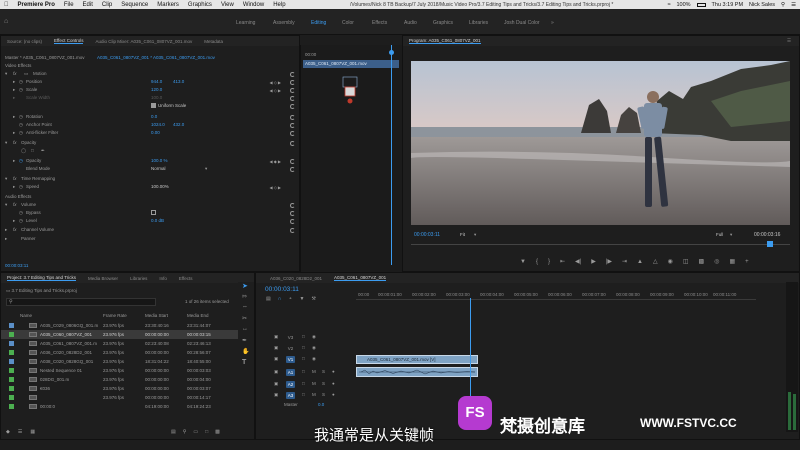 This screenshot has width=800, height=450. Describe the element at coordinates (26, 315) in the screenshot. I see `column-name: Name` at that location.